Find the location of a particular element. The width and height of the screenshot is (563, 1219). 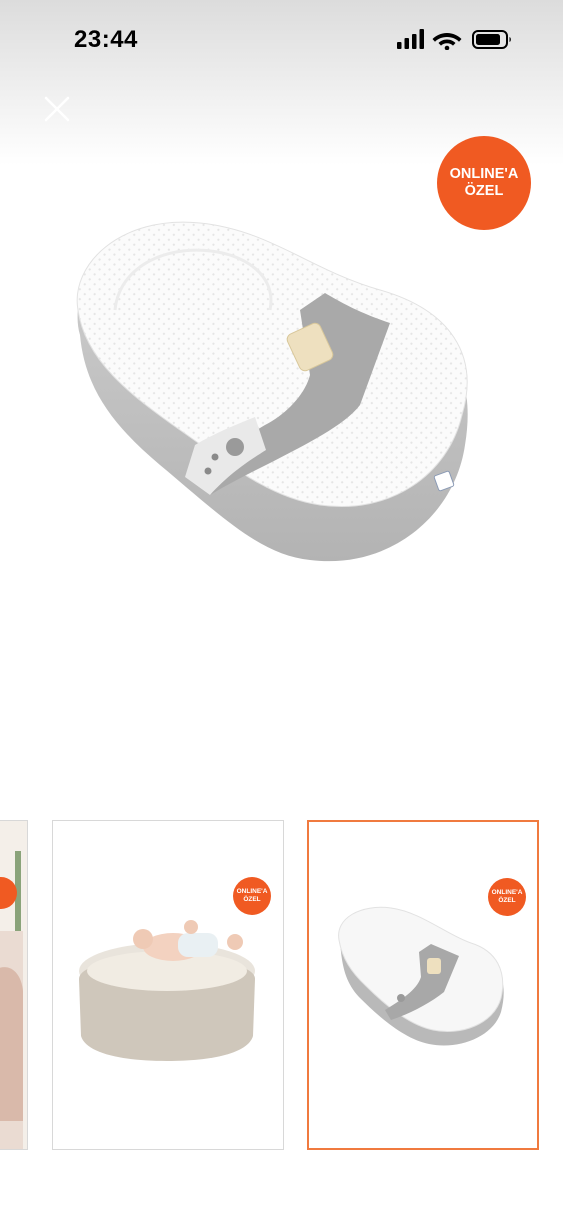

wifi-icon is located at coordinates (447, 42).